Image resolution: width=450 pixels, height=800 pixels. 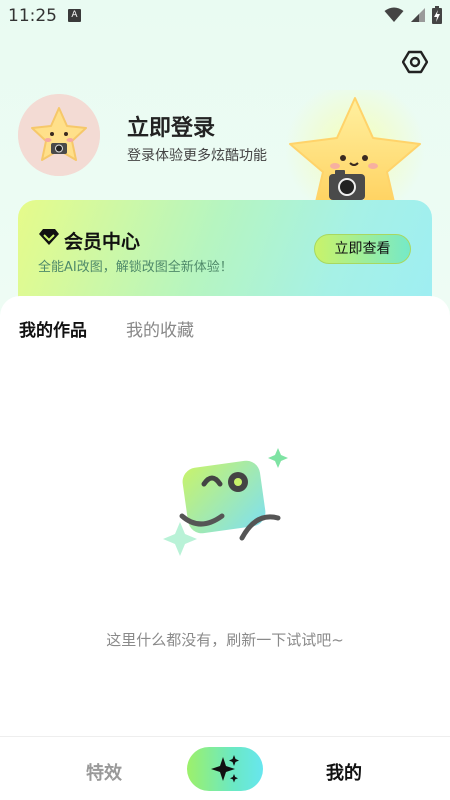 What do you see at coordinates (49, 237) in the screenshot?
I see `diamond-icon` at bounding box center [49, 237].